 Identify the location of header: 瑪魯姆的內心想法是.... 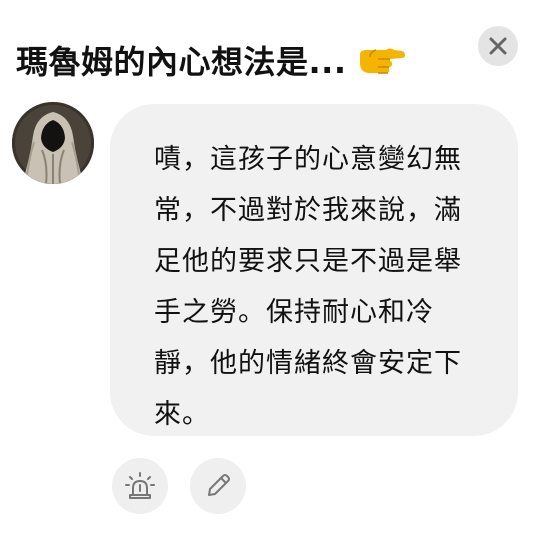
(246, 60).